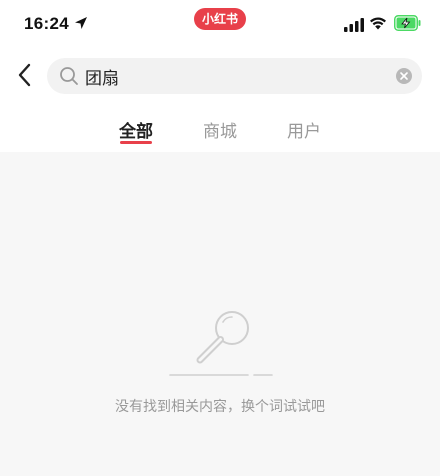  Describe the element at coordinates (407, 23) in the screenshot. I see `battery-charging-icon` at that location.